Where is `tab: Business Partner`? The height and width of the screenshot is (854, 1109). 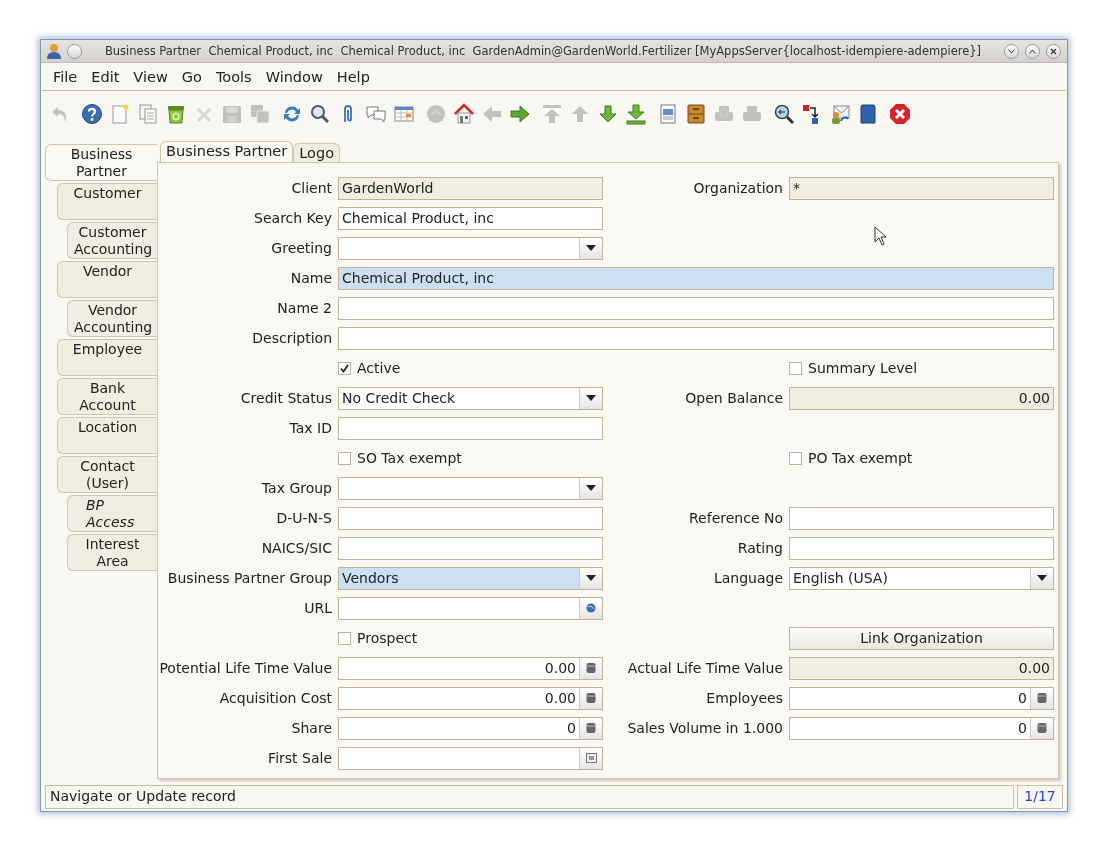 tab: Business Partner is located at coordinates (227, 151).